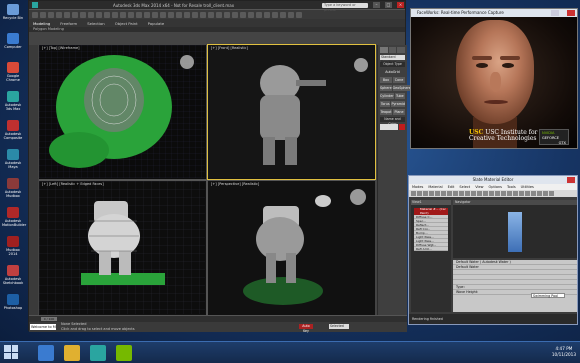 The image size is (580, 363). What do you see at coordinates (13, 130) in the screenshot?
I see `desktop-icon: Autodesk Composite` at bounding box center [13, 130].